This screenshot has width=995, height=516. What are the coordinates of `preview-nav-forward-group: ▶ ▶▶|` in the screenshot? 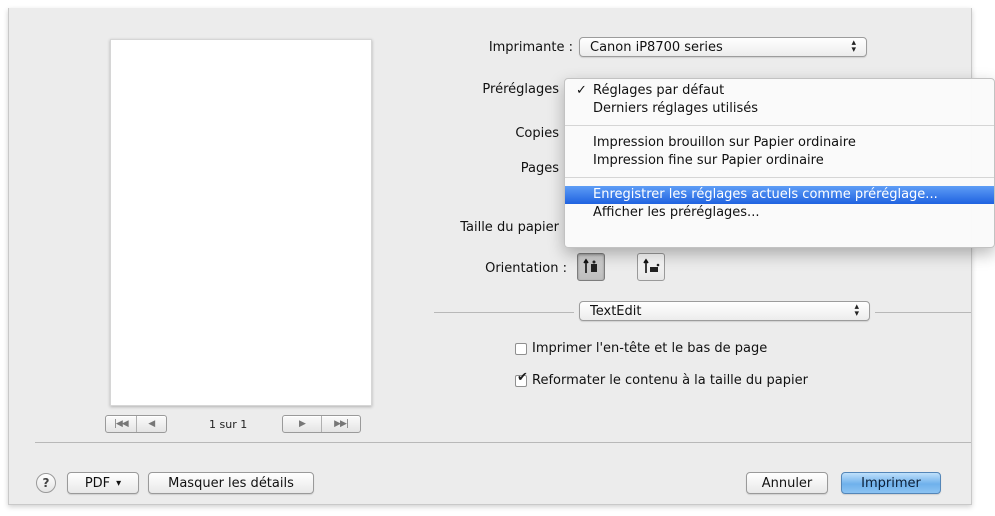 It's located at (321, 424).